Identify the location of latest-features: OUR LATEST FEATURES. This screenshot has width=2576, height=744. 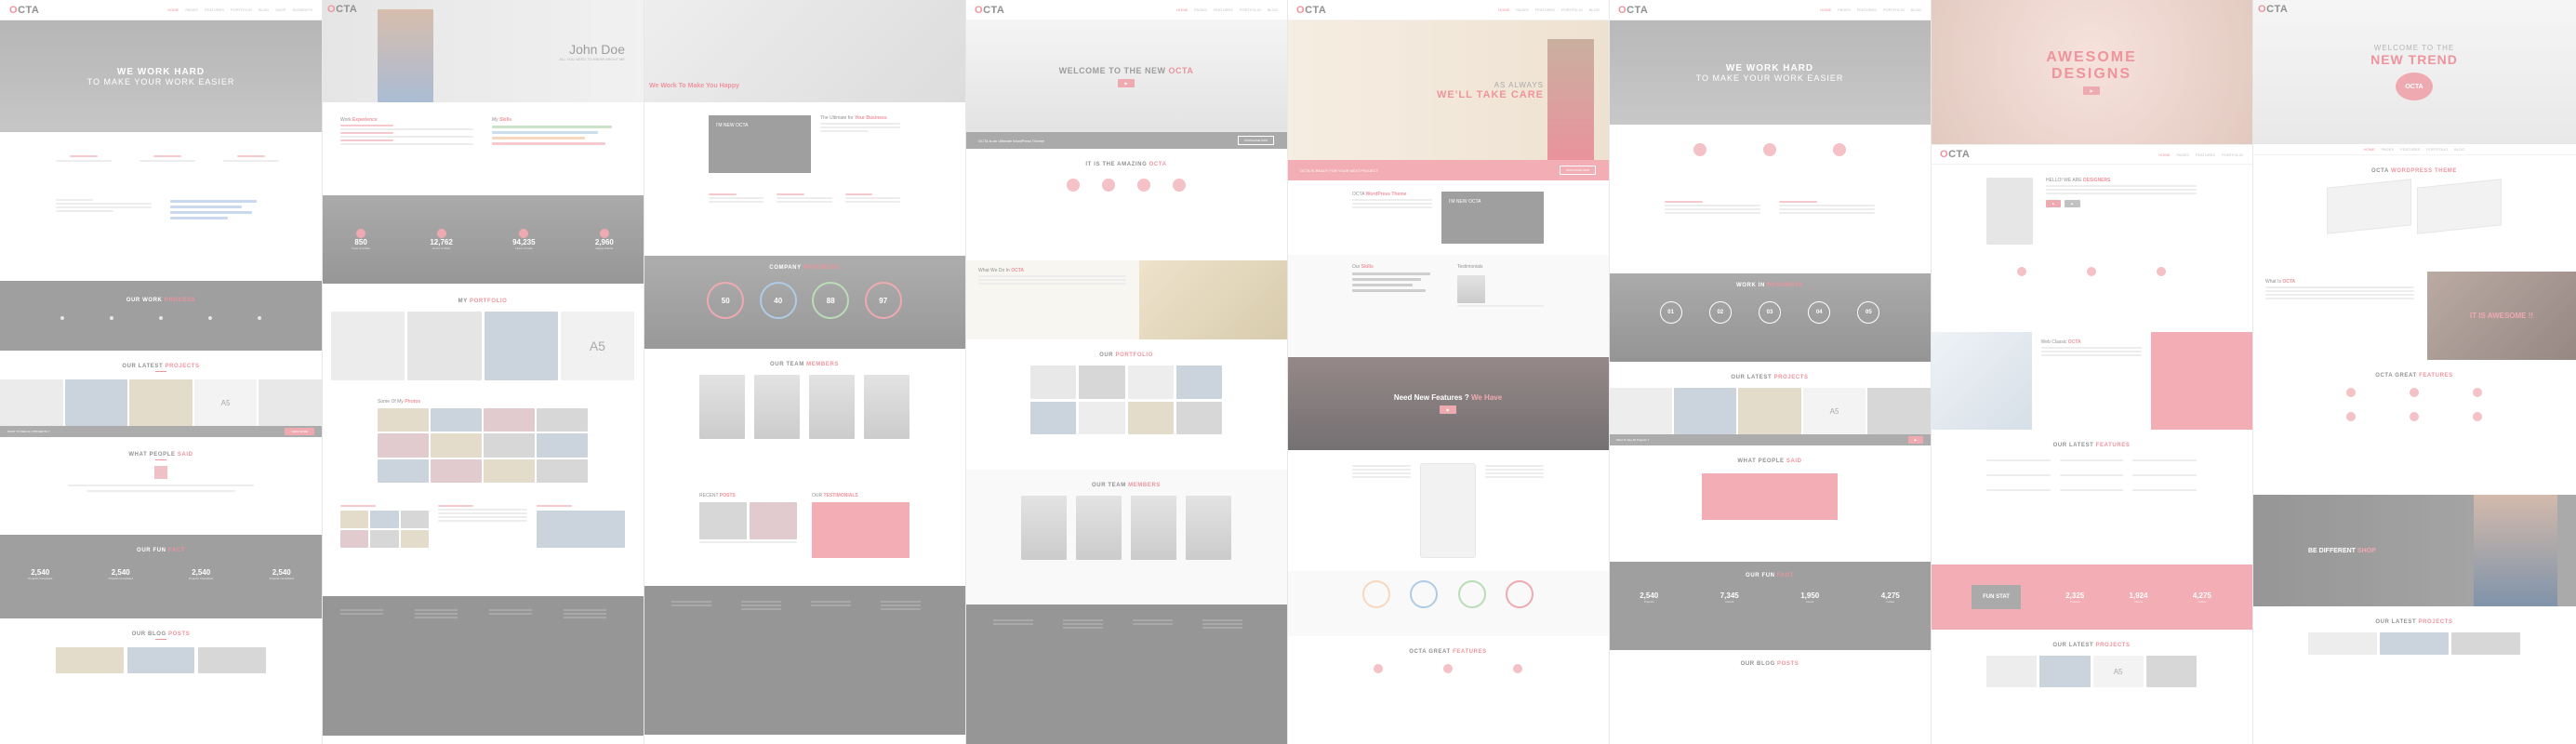
(2091, 497).